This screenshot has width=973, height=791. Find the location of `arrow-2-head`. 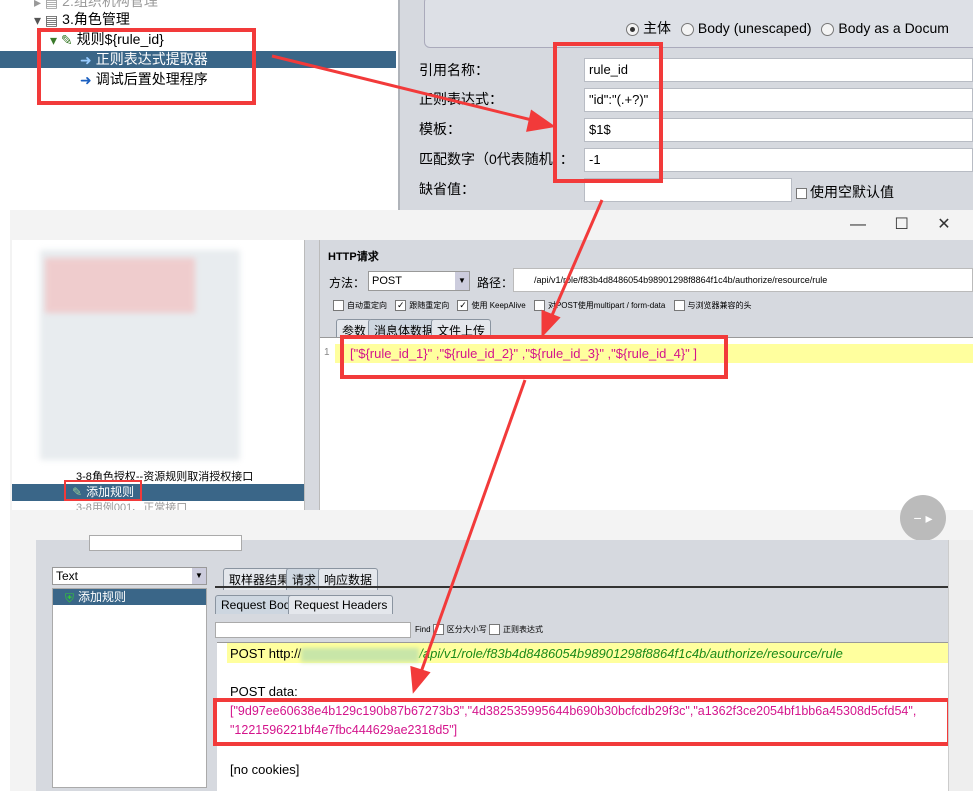

arrow-2-head is located at coordinates (551, 323).